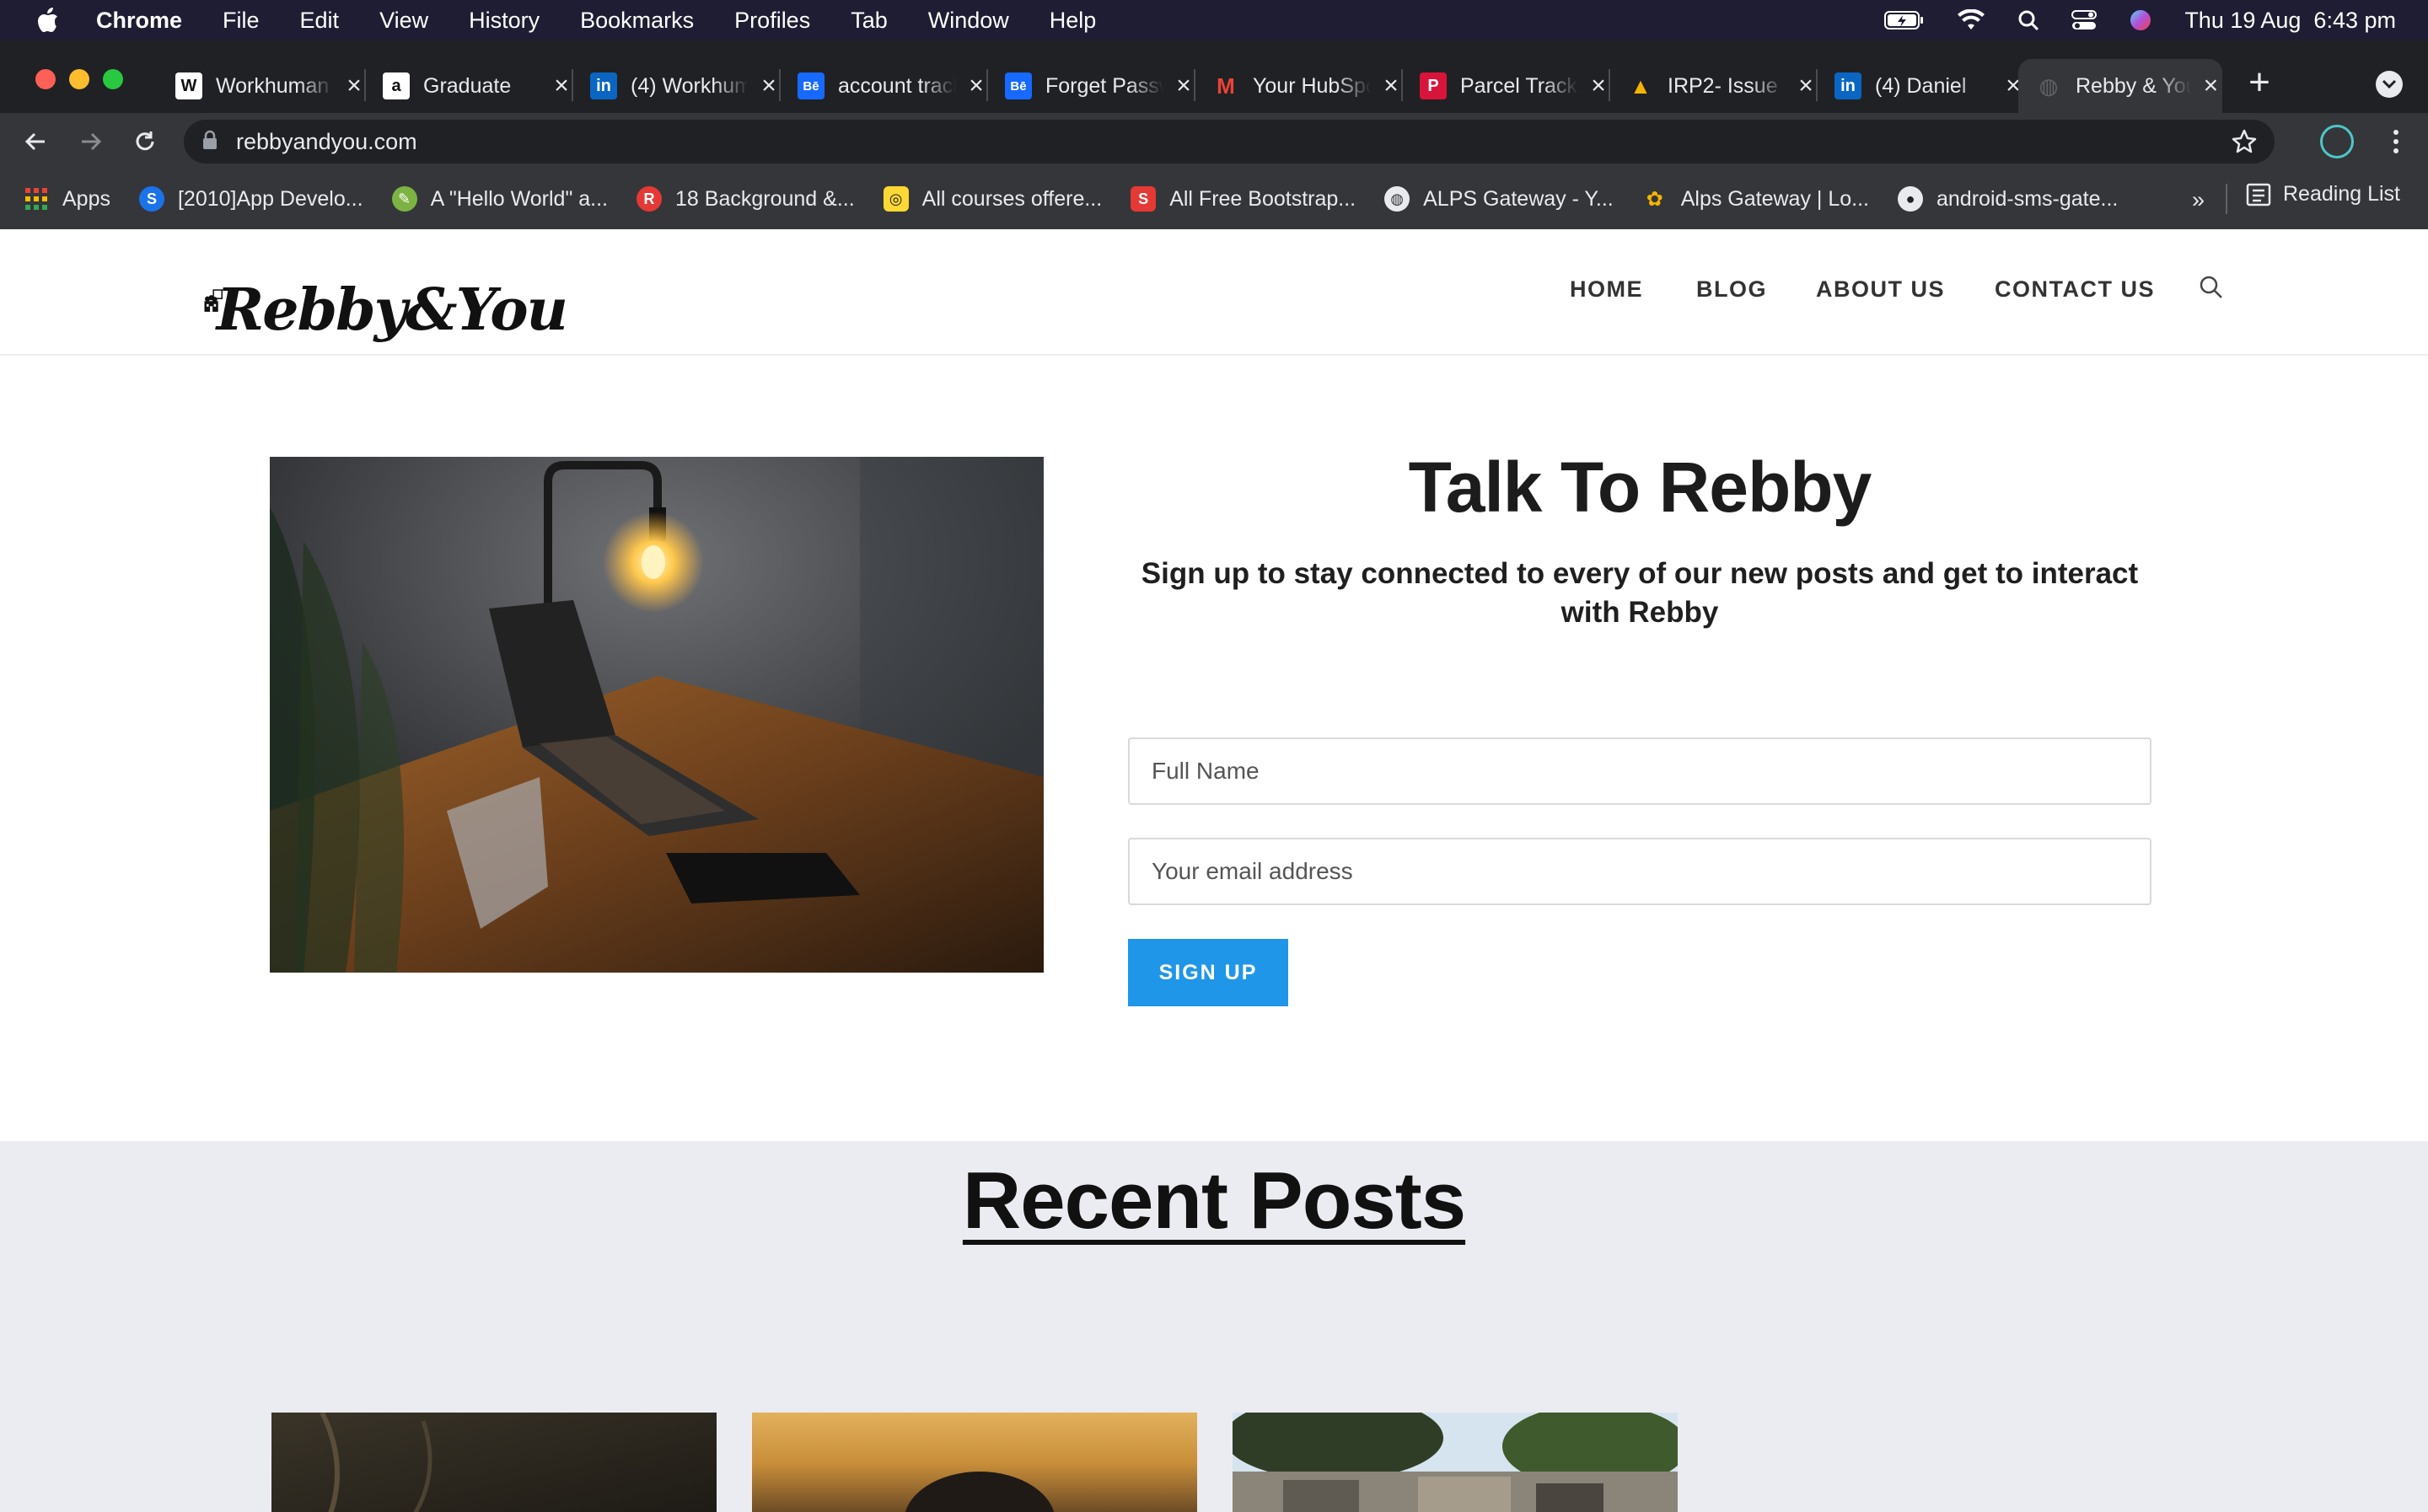 The image size is (2428, 1512). Describe the element at coordinates (869, 21) in the screenshot. I see `menu-tab: Tab` at that location.